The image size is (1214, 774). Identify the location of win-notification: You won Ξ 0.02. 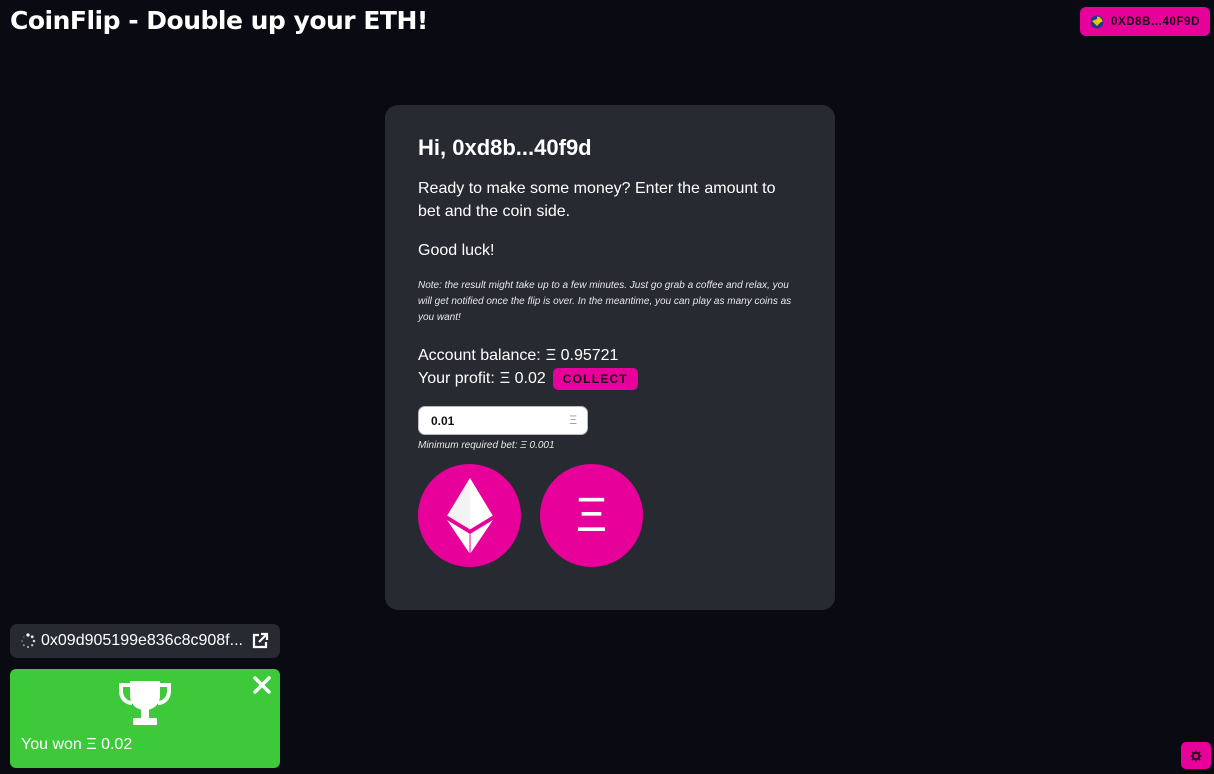
(145, 718).